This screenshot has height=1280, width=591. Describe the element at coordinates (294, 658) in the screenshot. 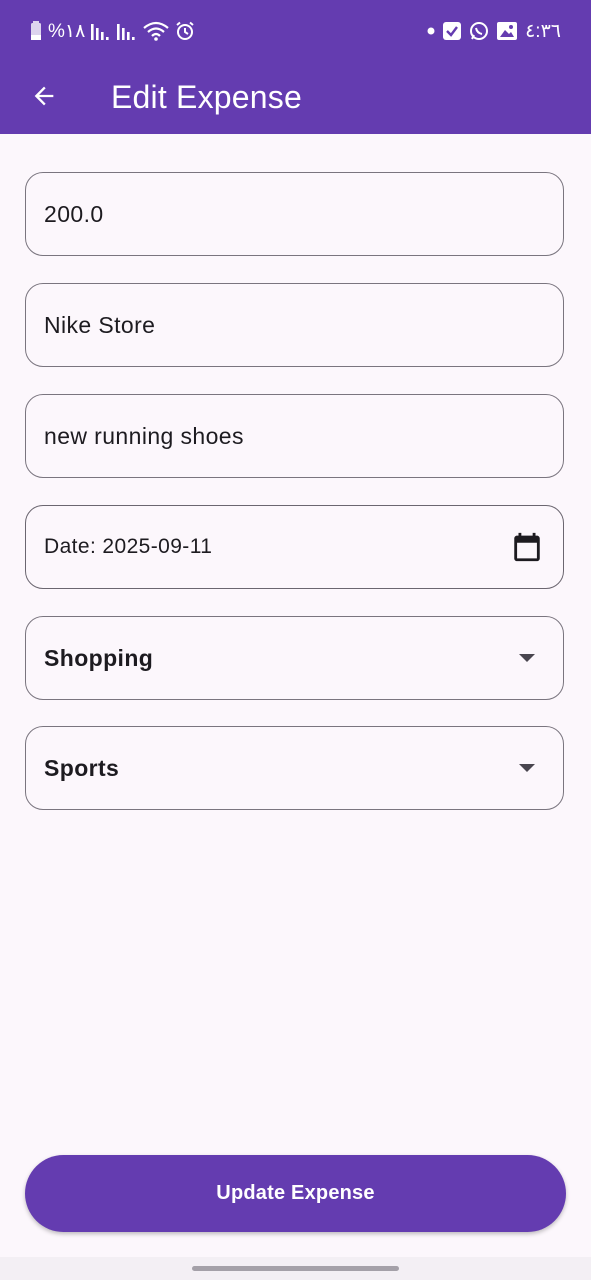

I see `category-dropdown: Shopping` at that location.